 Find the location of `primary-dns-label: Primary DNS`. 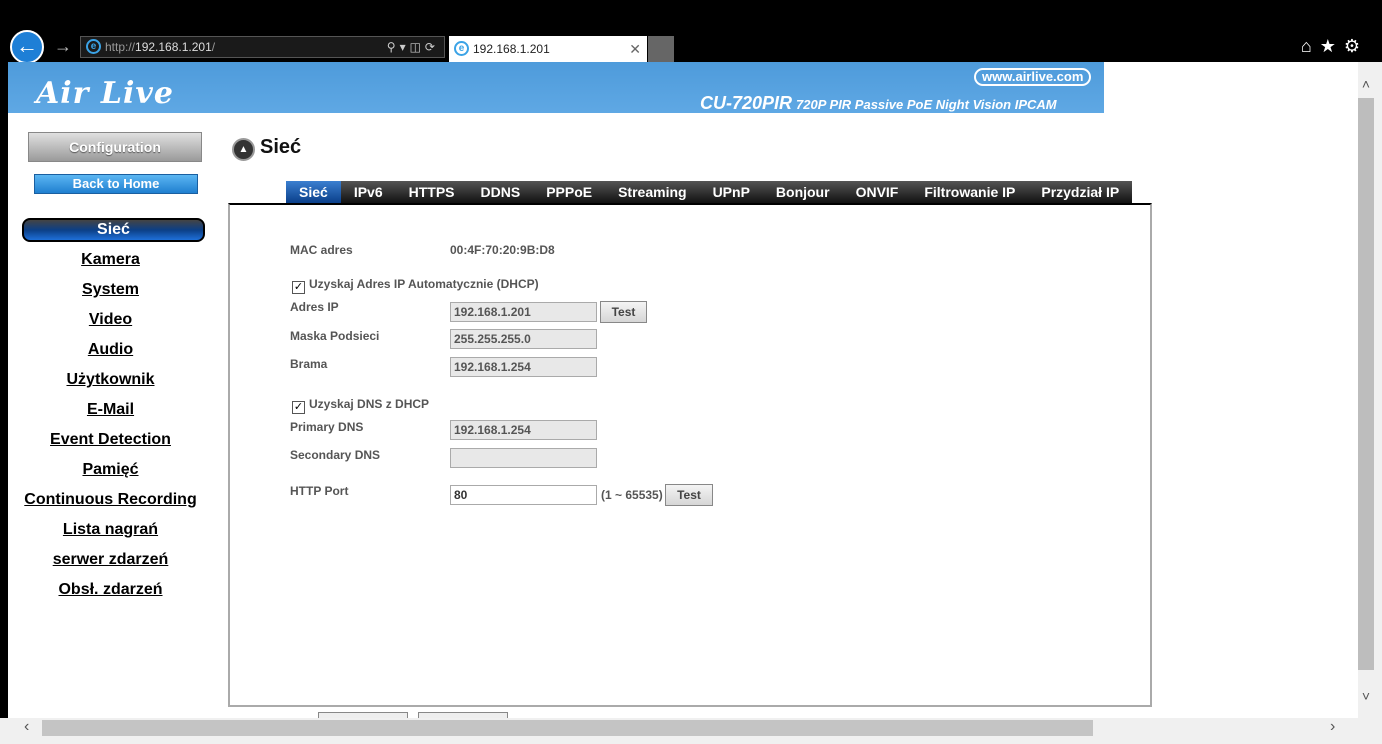

primary-dns-label: Primary DNS is located at coordinates (327, 427).